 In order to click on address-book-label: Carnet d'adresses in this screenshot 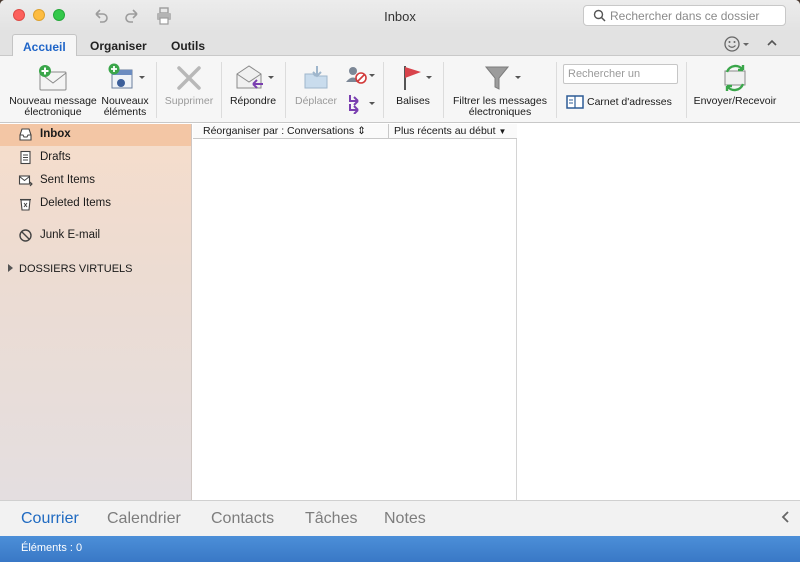, I will do `click(629, 101)`.